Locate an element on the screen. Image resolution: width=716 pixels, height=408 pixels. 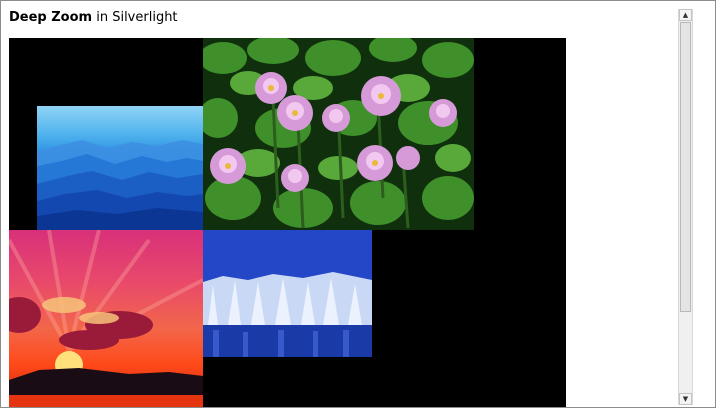
image-tile-sunset is located at coordinates (106, 318).